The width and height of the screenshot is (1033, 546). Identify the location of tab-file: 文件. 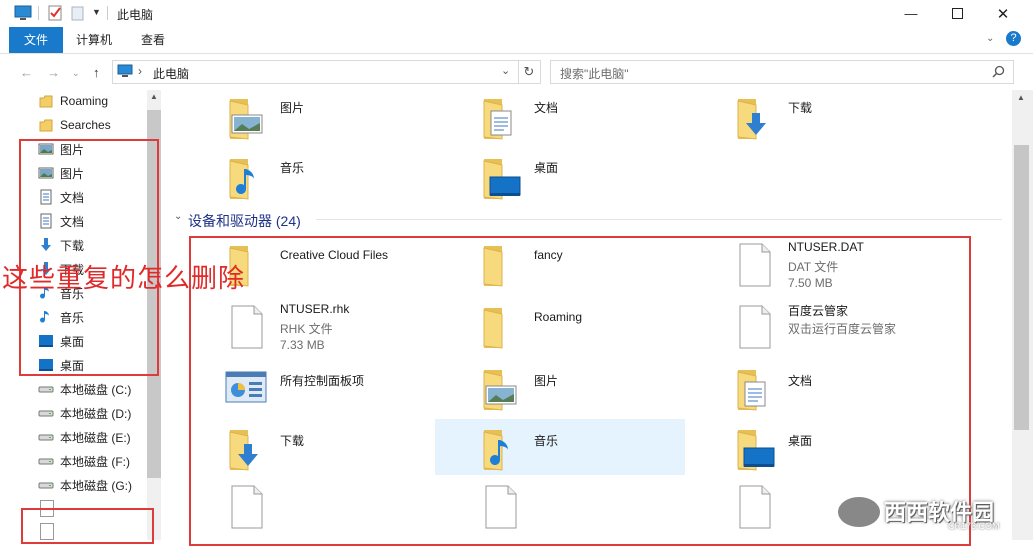
(36, 40).